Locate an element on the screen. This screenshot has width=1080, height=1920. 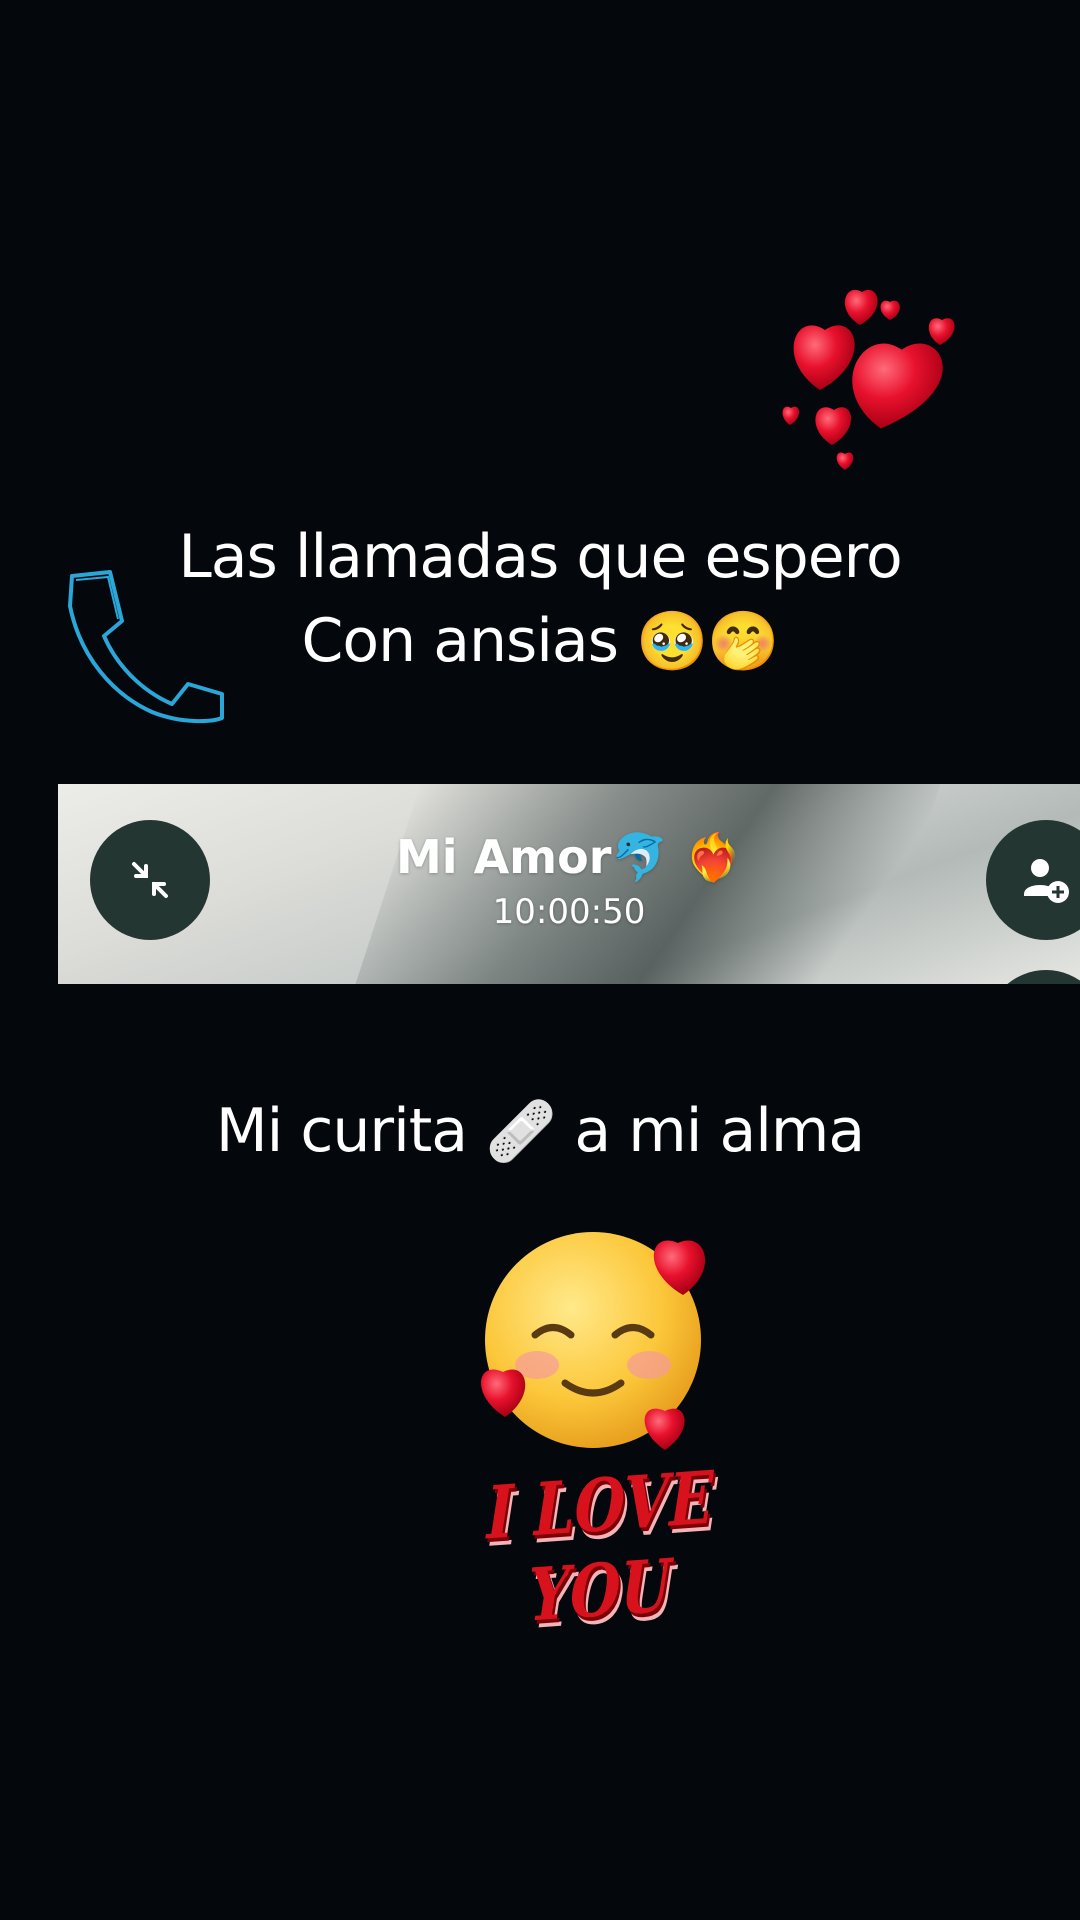
emoji-pair: 🥹🤭 is located at coordinates (707, 641).